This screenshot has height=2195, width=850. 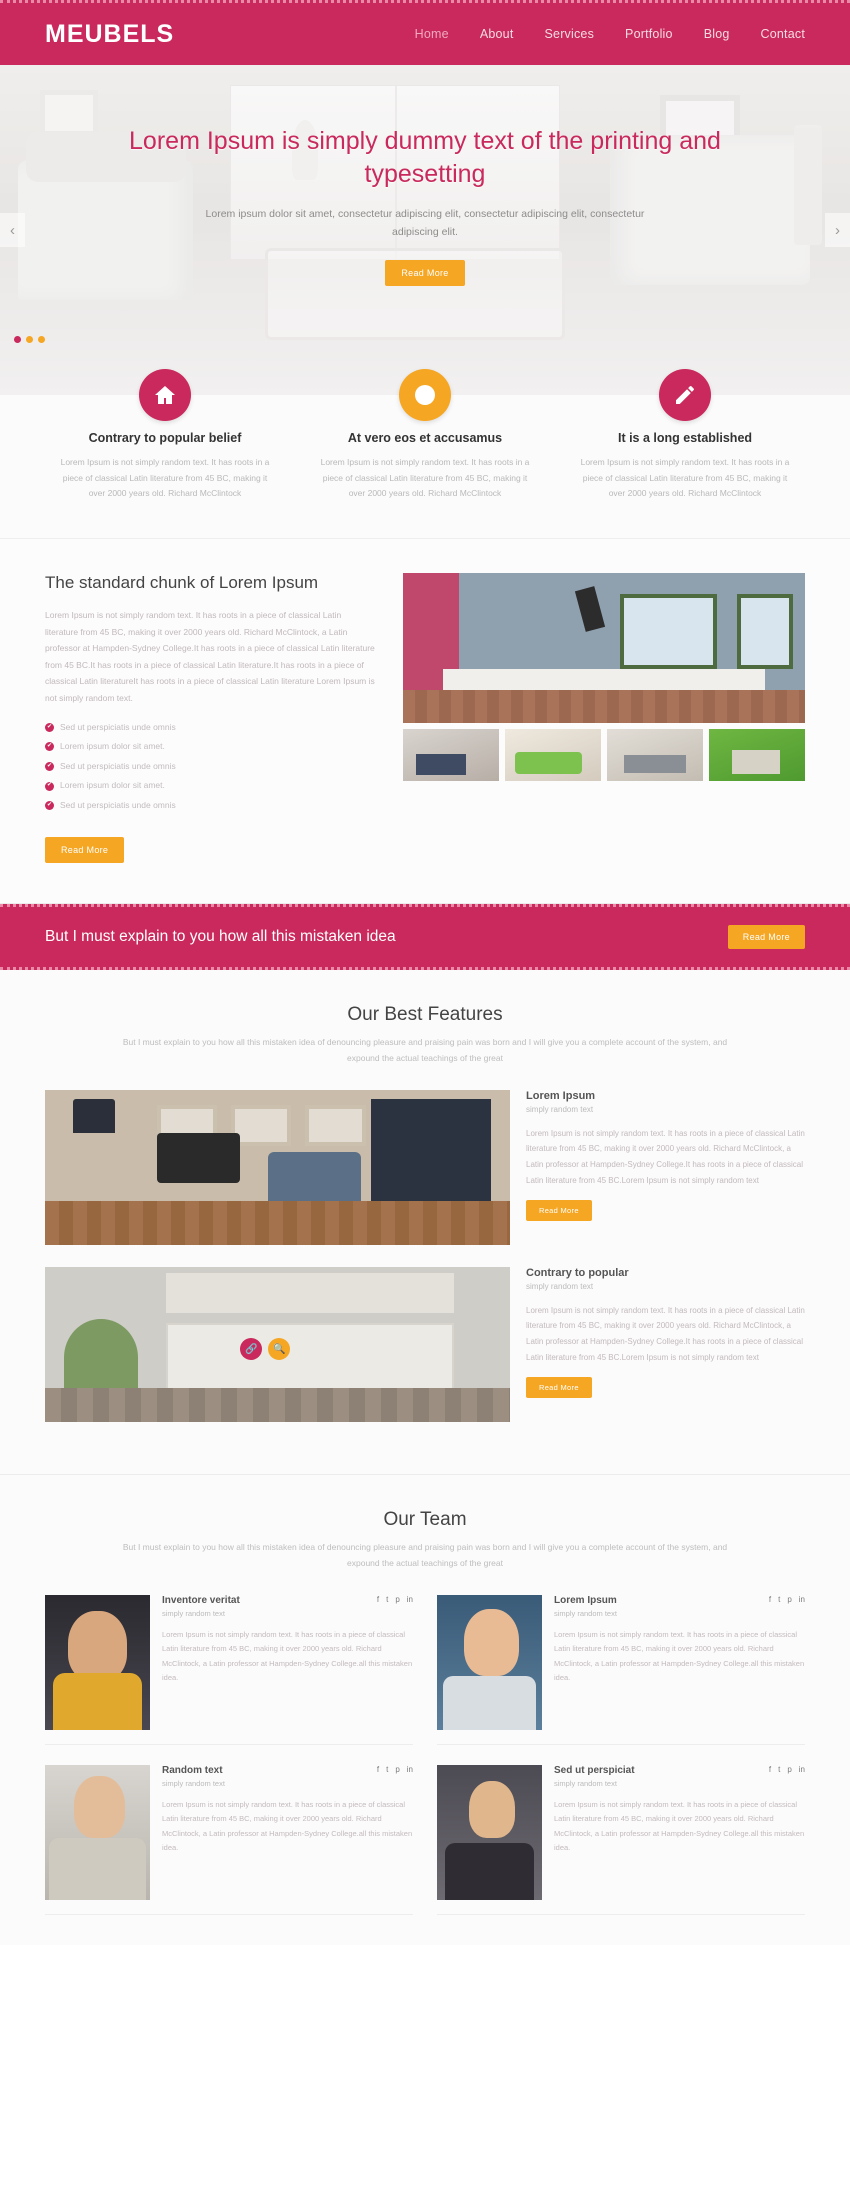 I want to click on search-icon: 🔍, so click(x=279, y=1349).